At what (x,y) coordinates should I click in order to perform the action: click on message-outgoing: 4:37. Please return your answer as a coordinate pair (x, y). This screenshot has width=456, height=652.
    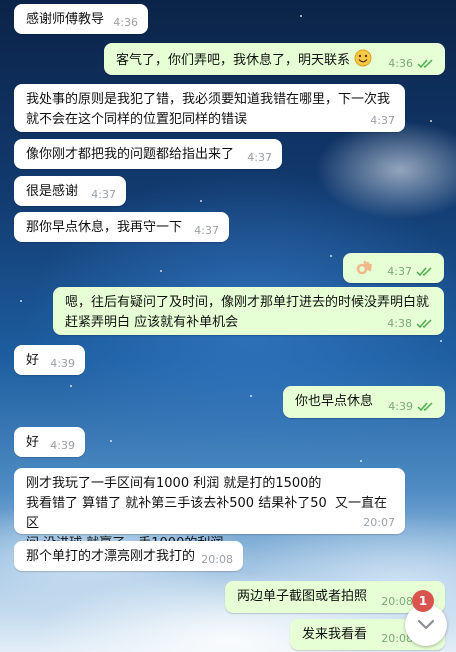
    Looking at the image, I should click on (393, 268).